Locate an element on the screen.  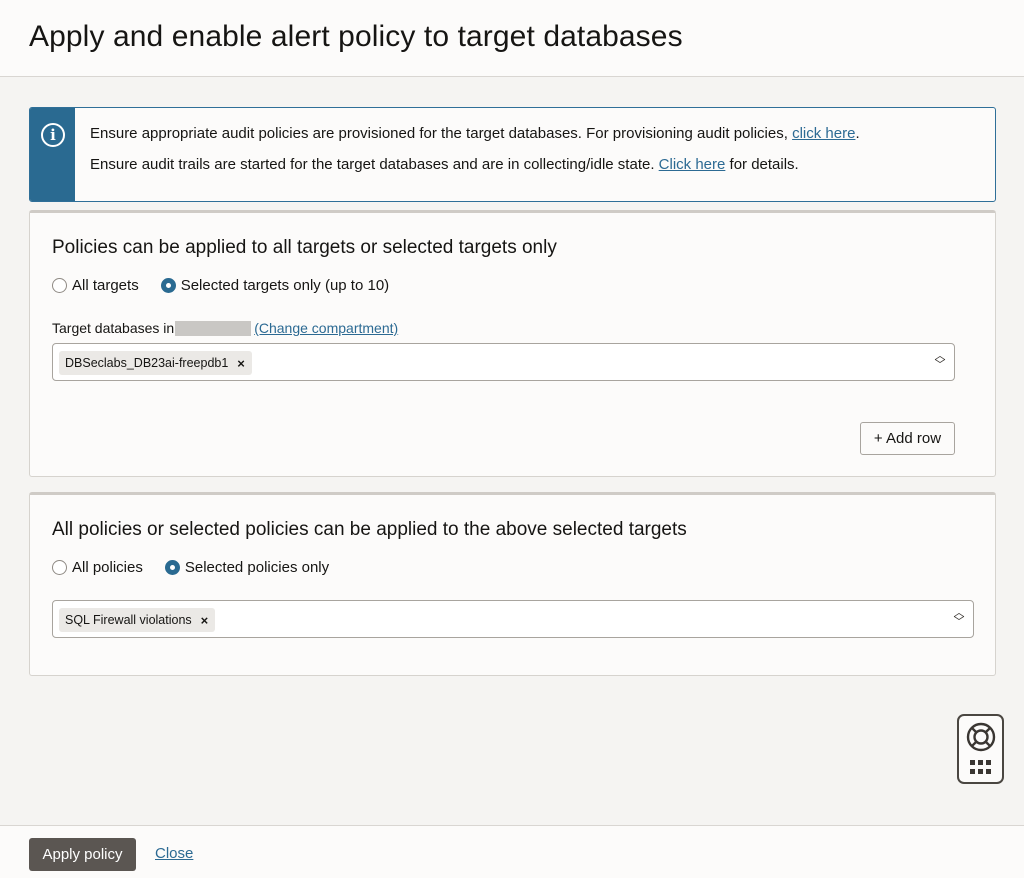
info-line-suffix: . is located at coordinates (857, 133).